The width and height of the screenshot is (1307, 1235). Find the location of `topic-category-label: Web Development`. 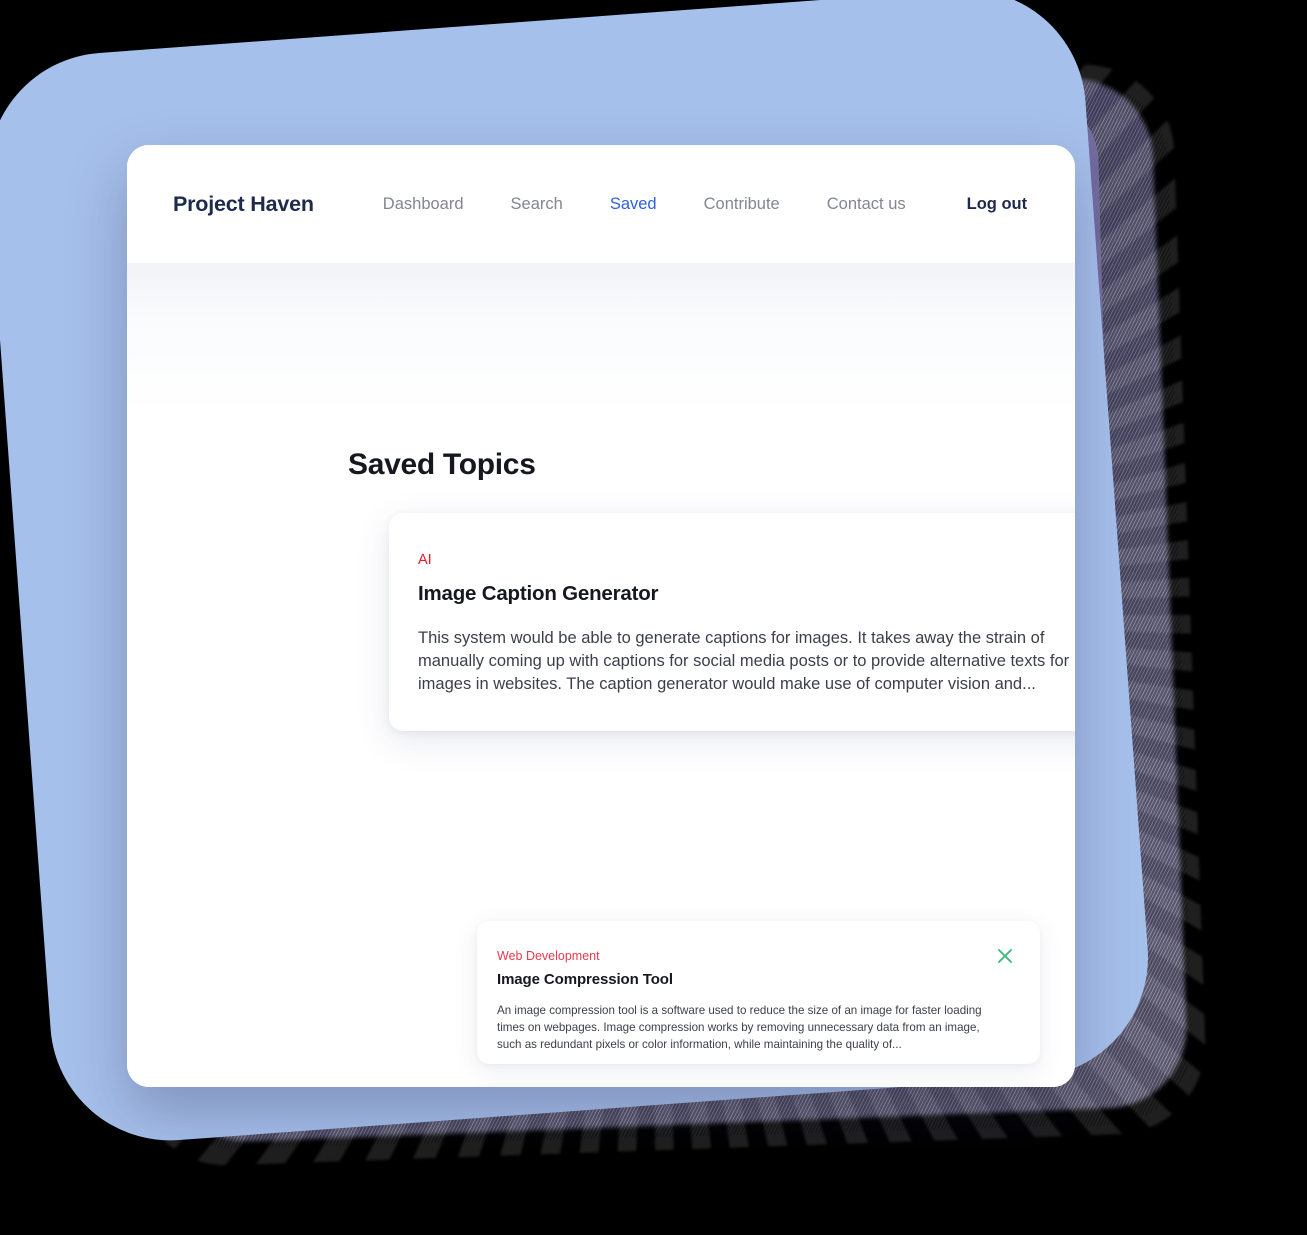

topic-category-label: Web Development is located at coordinates (548, 956).